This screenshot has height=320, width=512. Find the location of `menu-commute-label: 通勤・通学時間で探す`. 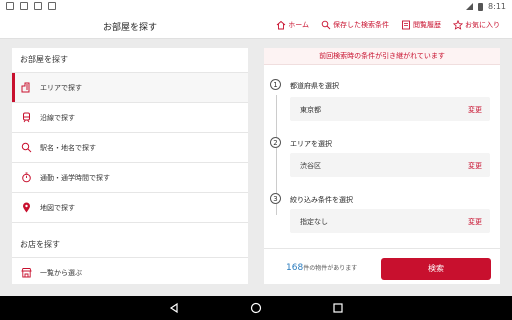

menu-commute-label: 通勤・通学時間で探す is located at coordinates (75, 177).